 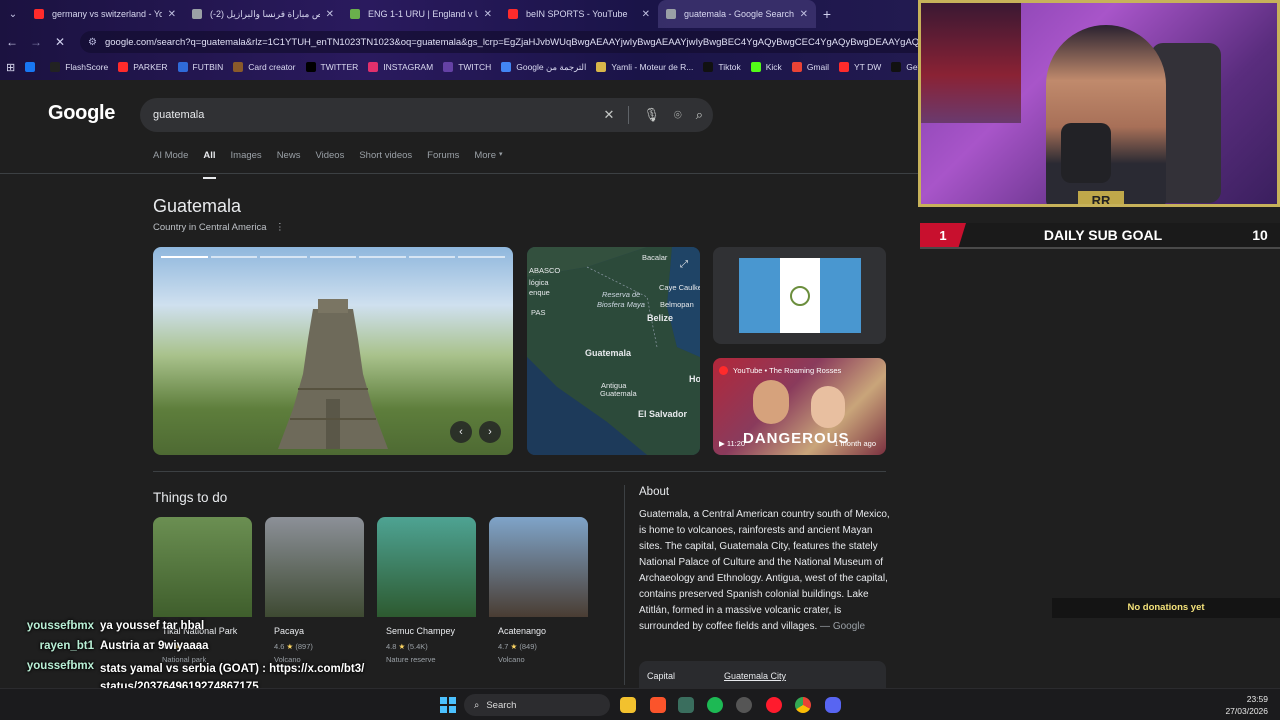 I want to click on bookmark-item, so click(x=32, y=67).